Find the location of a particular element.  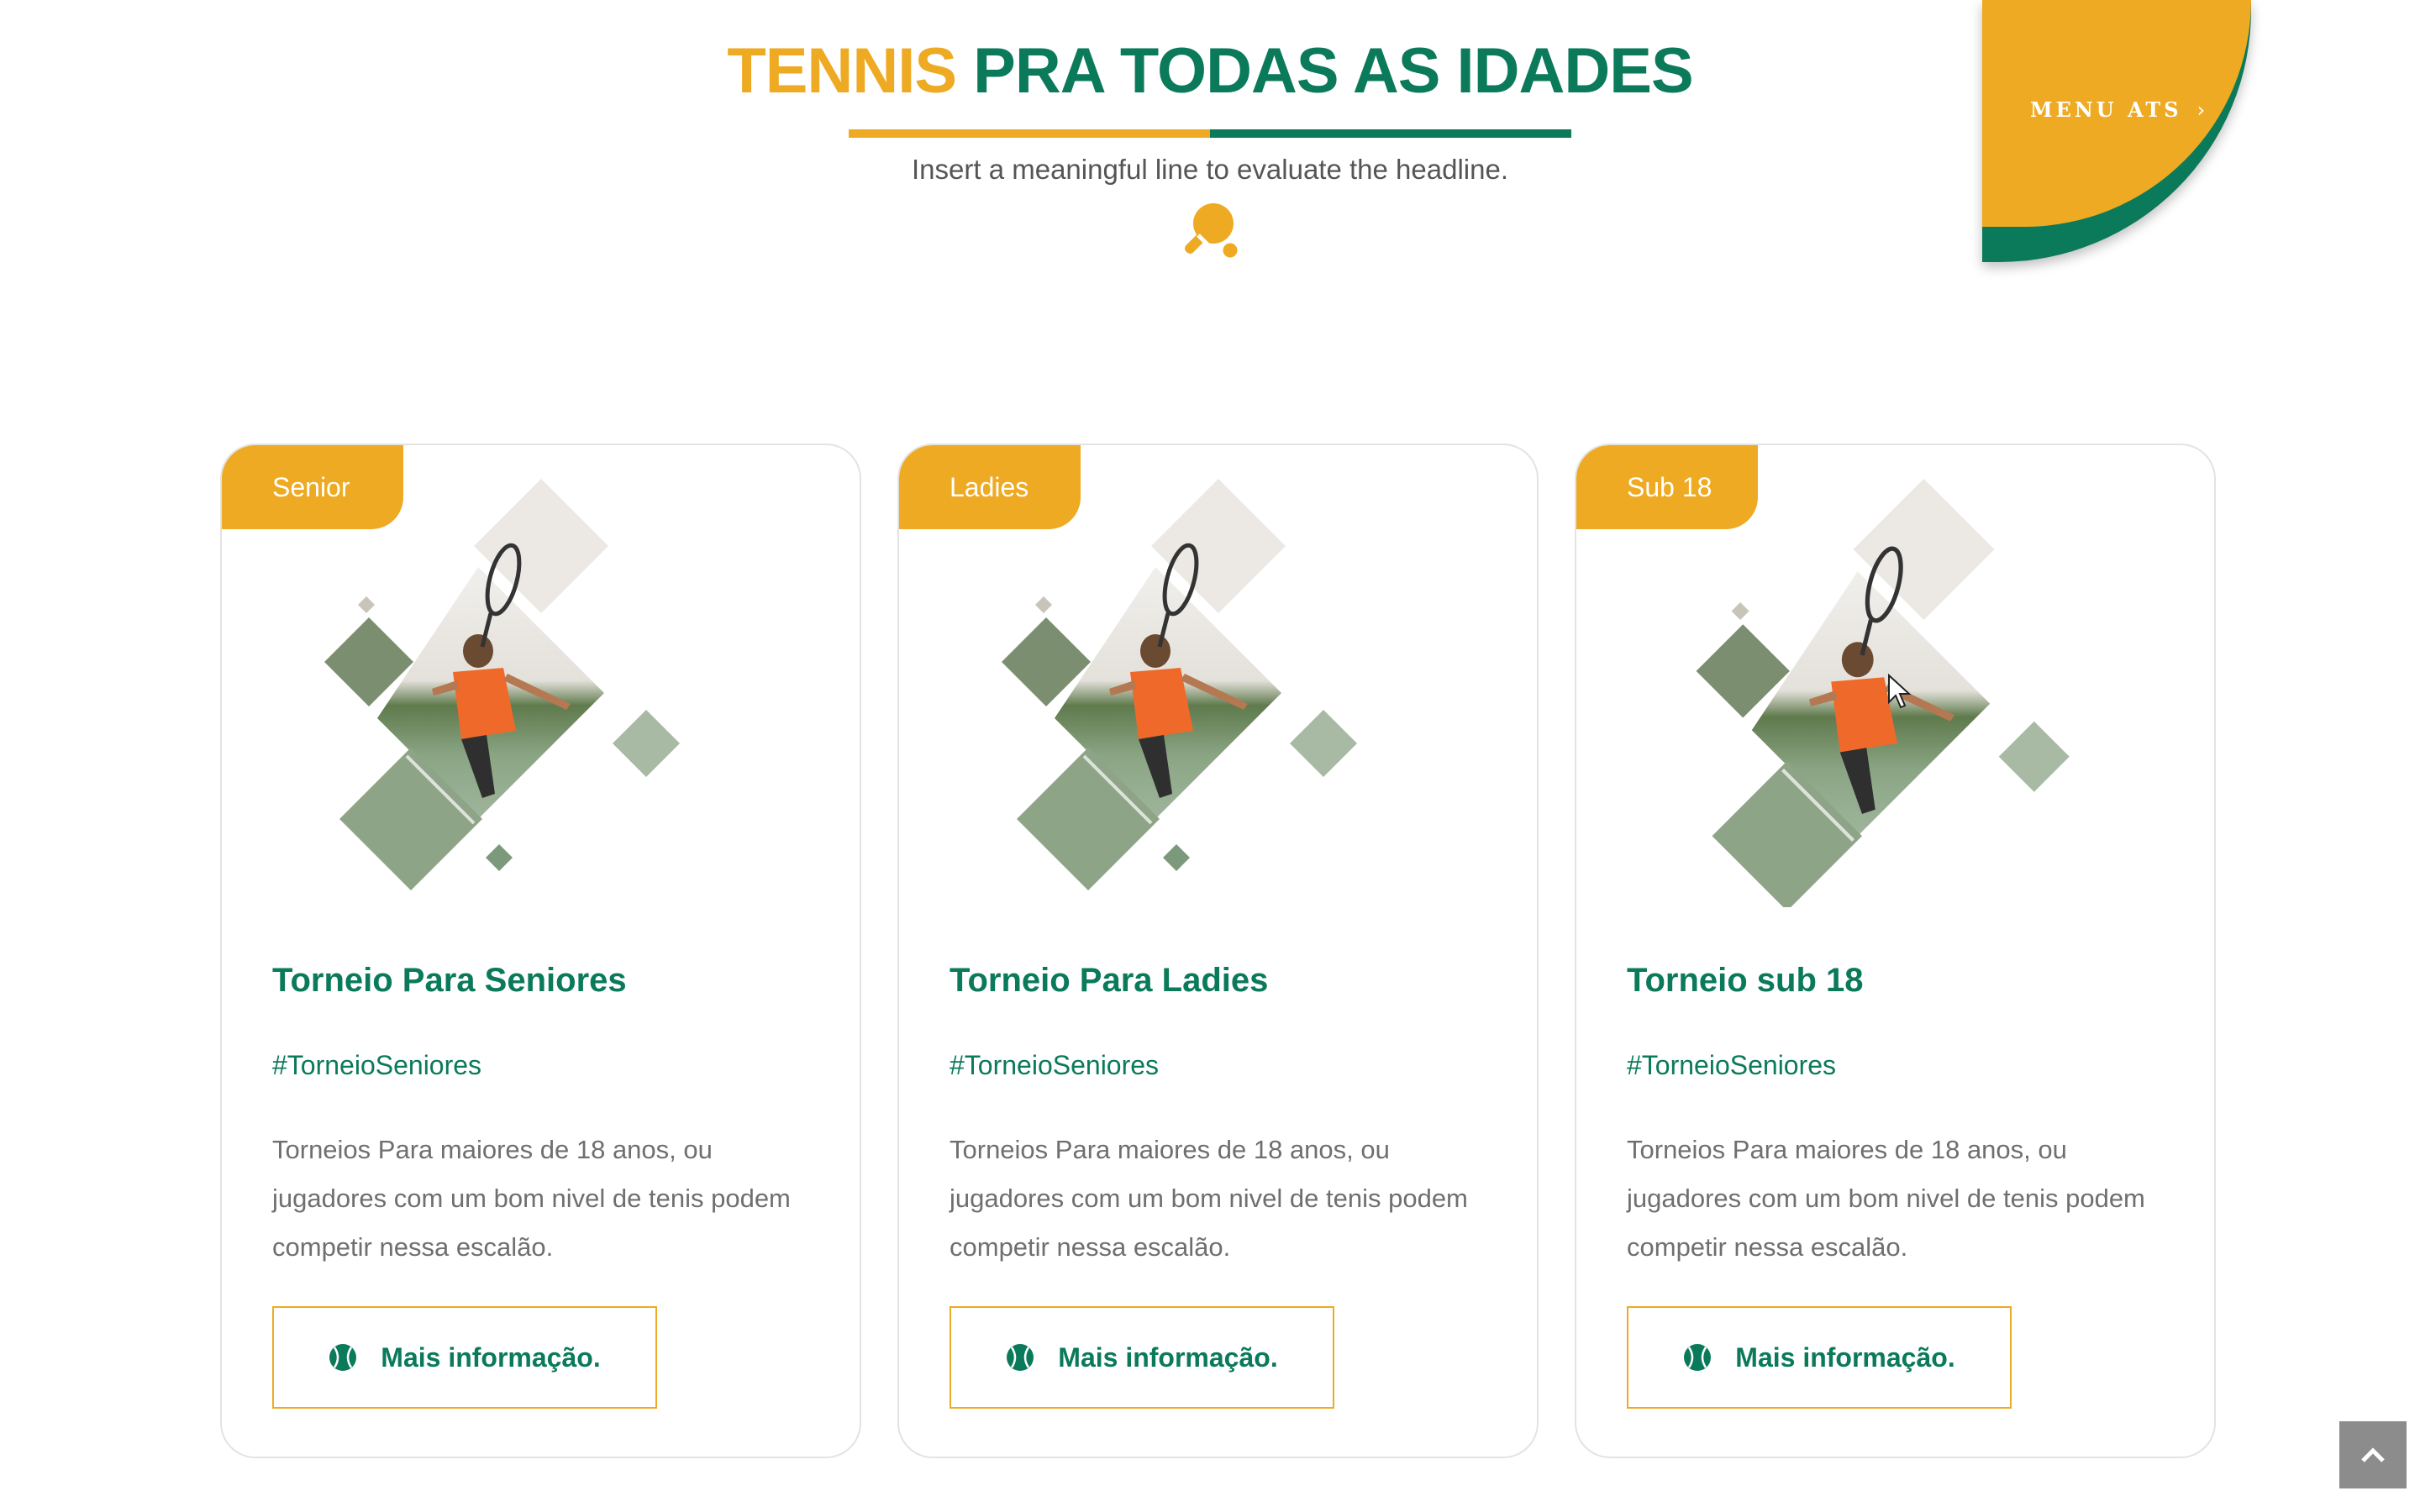

back-to-top-button is located at coordinates (2373, 1454).